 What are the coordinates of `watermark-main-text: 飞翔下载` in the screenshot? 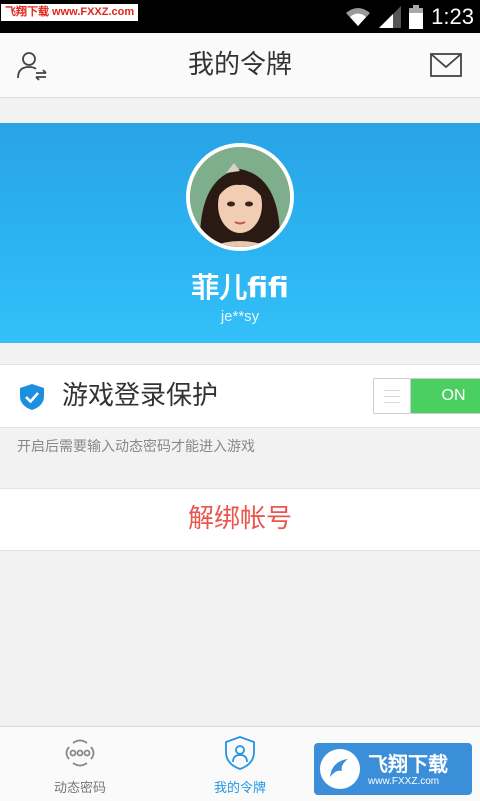 It's located at (408, 763).